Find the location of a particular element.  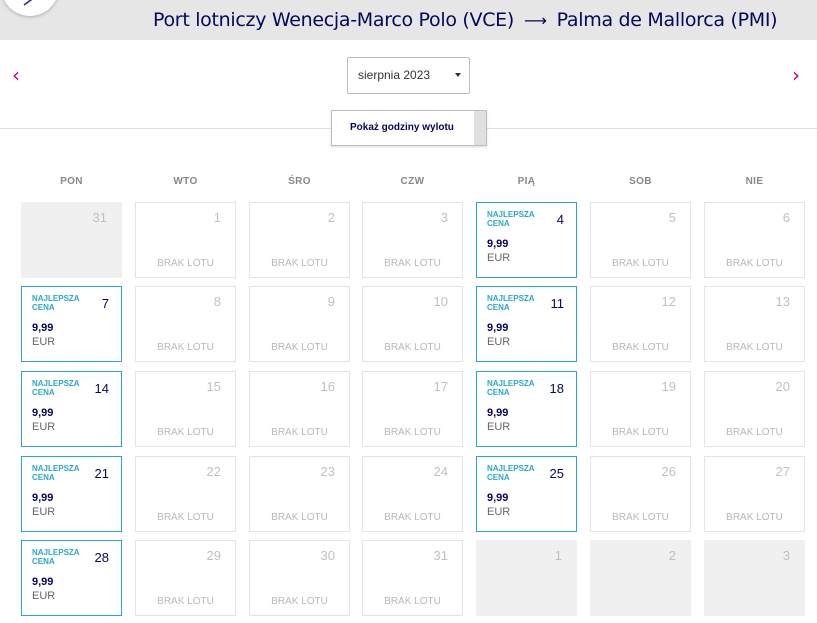

day-number: 18 is located at coordinates (556, 388).